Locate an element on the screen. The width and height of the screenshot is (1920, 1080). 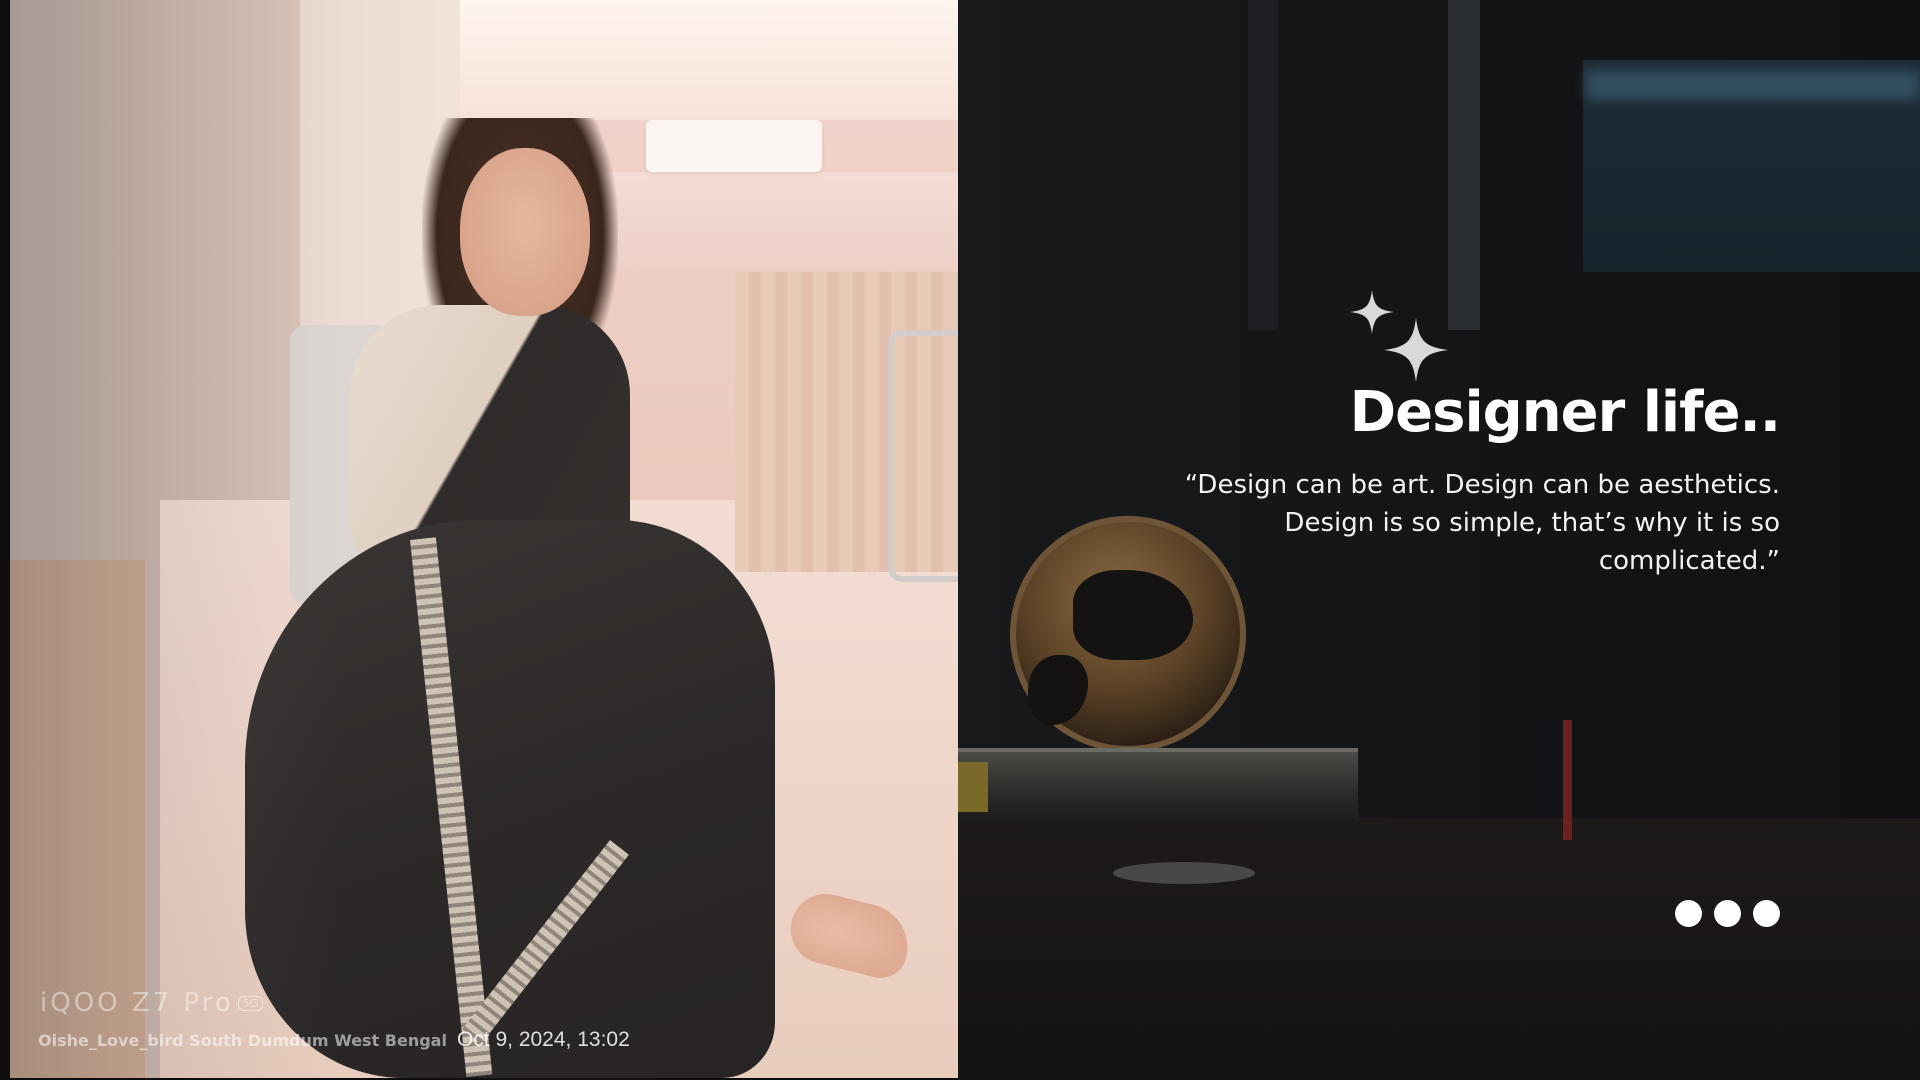
slide-heading: Designer life.. is located at coordinates (1565, 412).